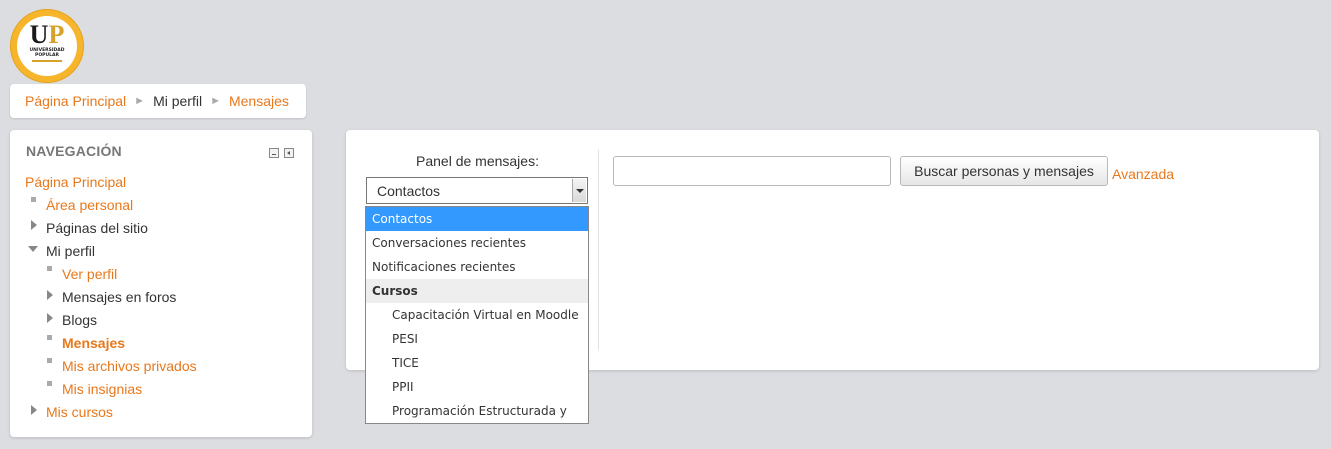 This screenshot has height=449, width=1331. What do you see at coordinates (79, 320) in the screenshot?
I see `nav-item-blogs: Blogs` at bounding box center [79, 320].